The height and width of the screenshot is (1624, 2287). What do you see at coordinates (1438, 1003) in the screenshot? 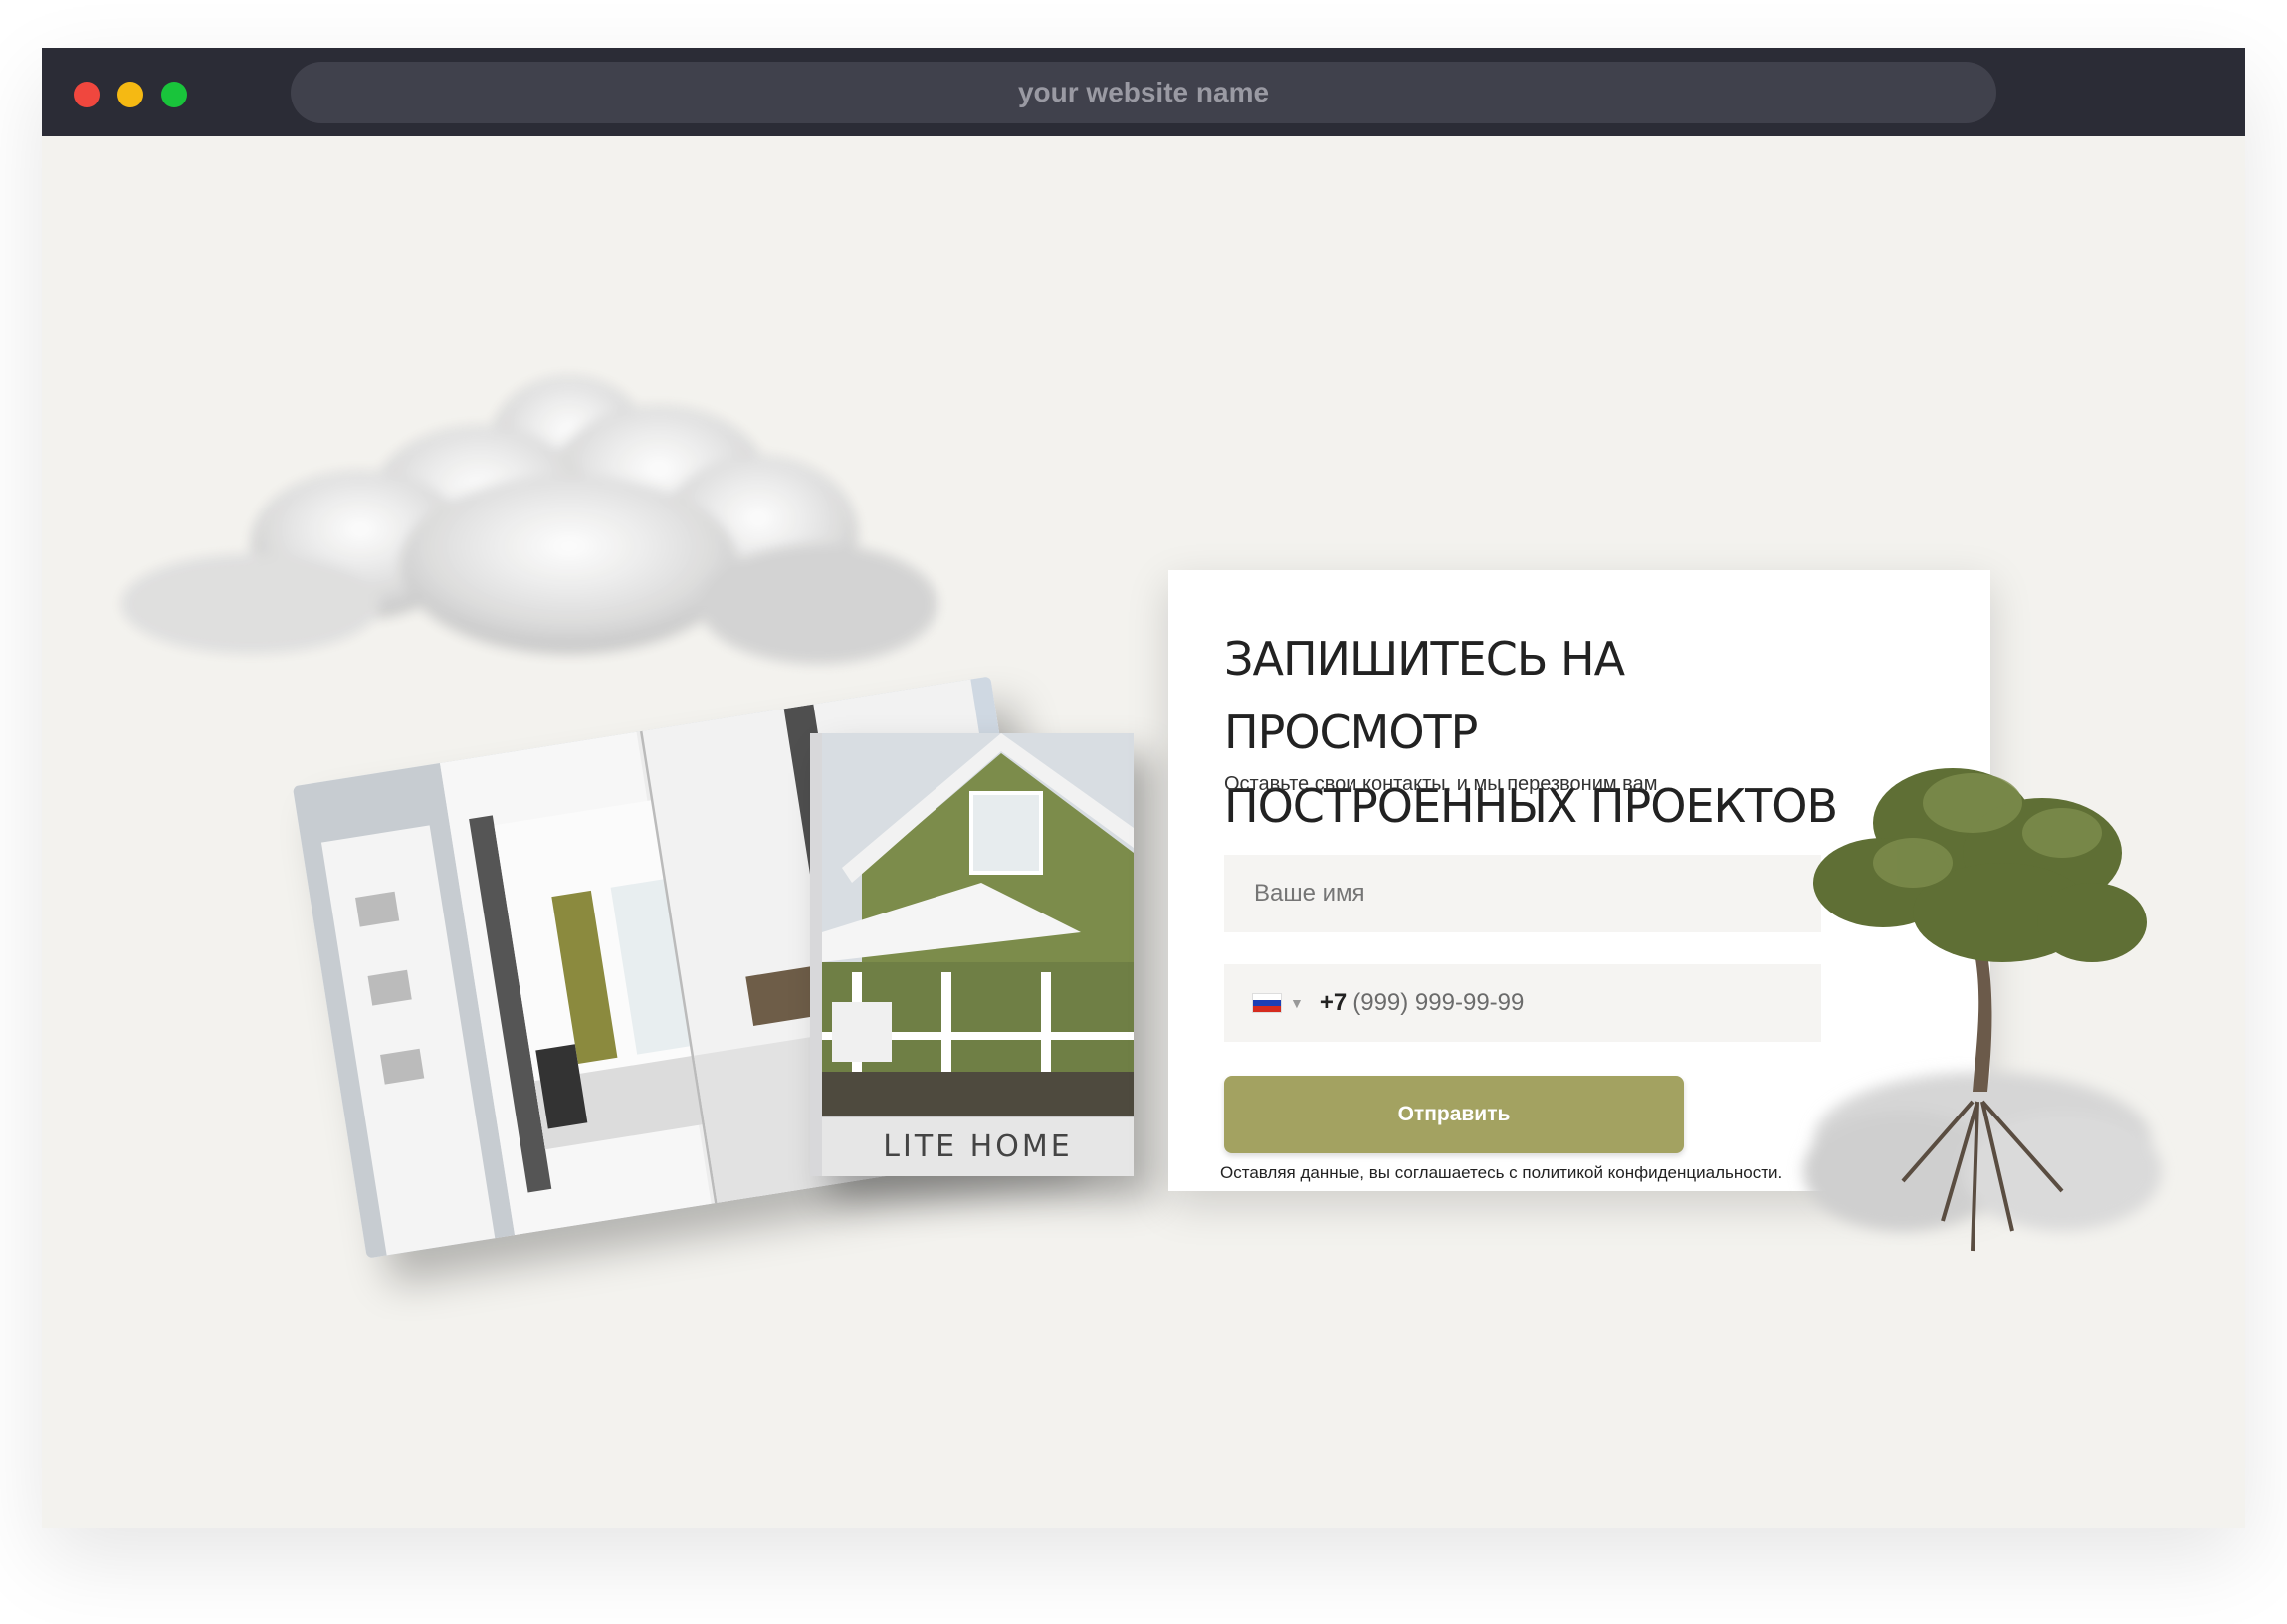
I see `phone-mask-placeholder: (999) 999-99-99` at bounding box center [1438, 1003].